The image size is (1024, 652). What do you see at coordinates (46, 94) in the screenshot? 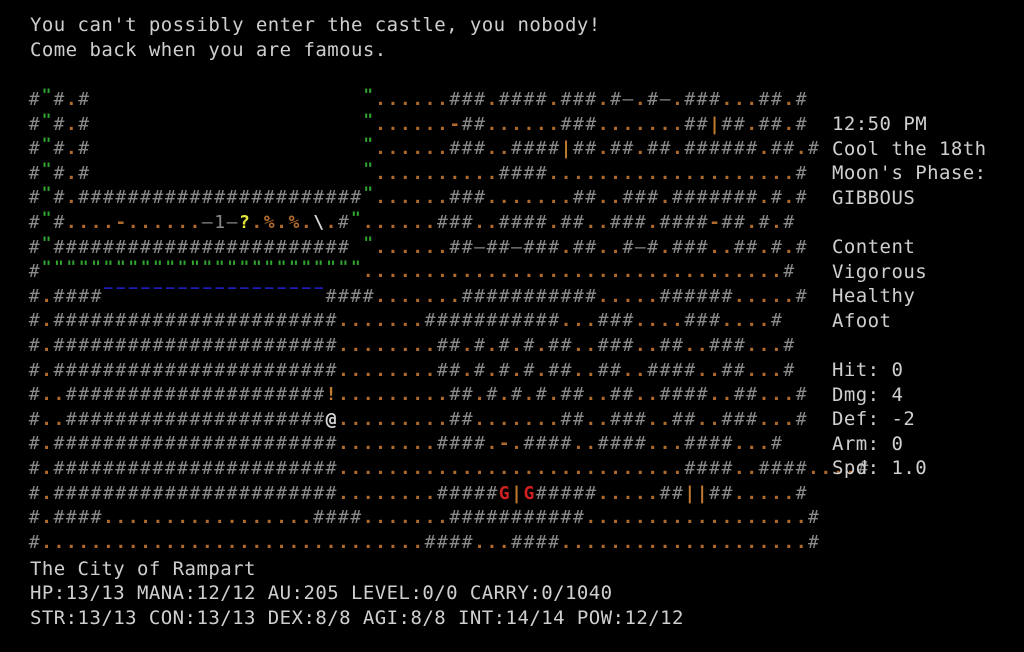
I see `grass-tile: "` at bounding box center [46, 94].